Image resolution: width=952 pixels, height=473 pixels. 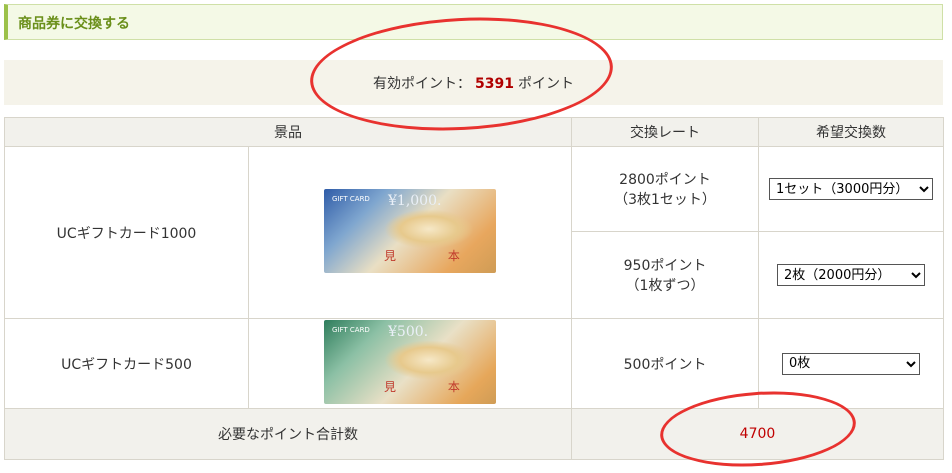 What do you see at coordinates (665, 286) in the screenshot?
I see `rate-note: （1枚ずつ）` at bounding box center [665, 286].